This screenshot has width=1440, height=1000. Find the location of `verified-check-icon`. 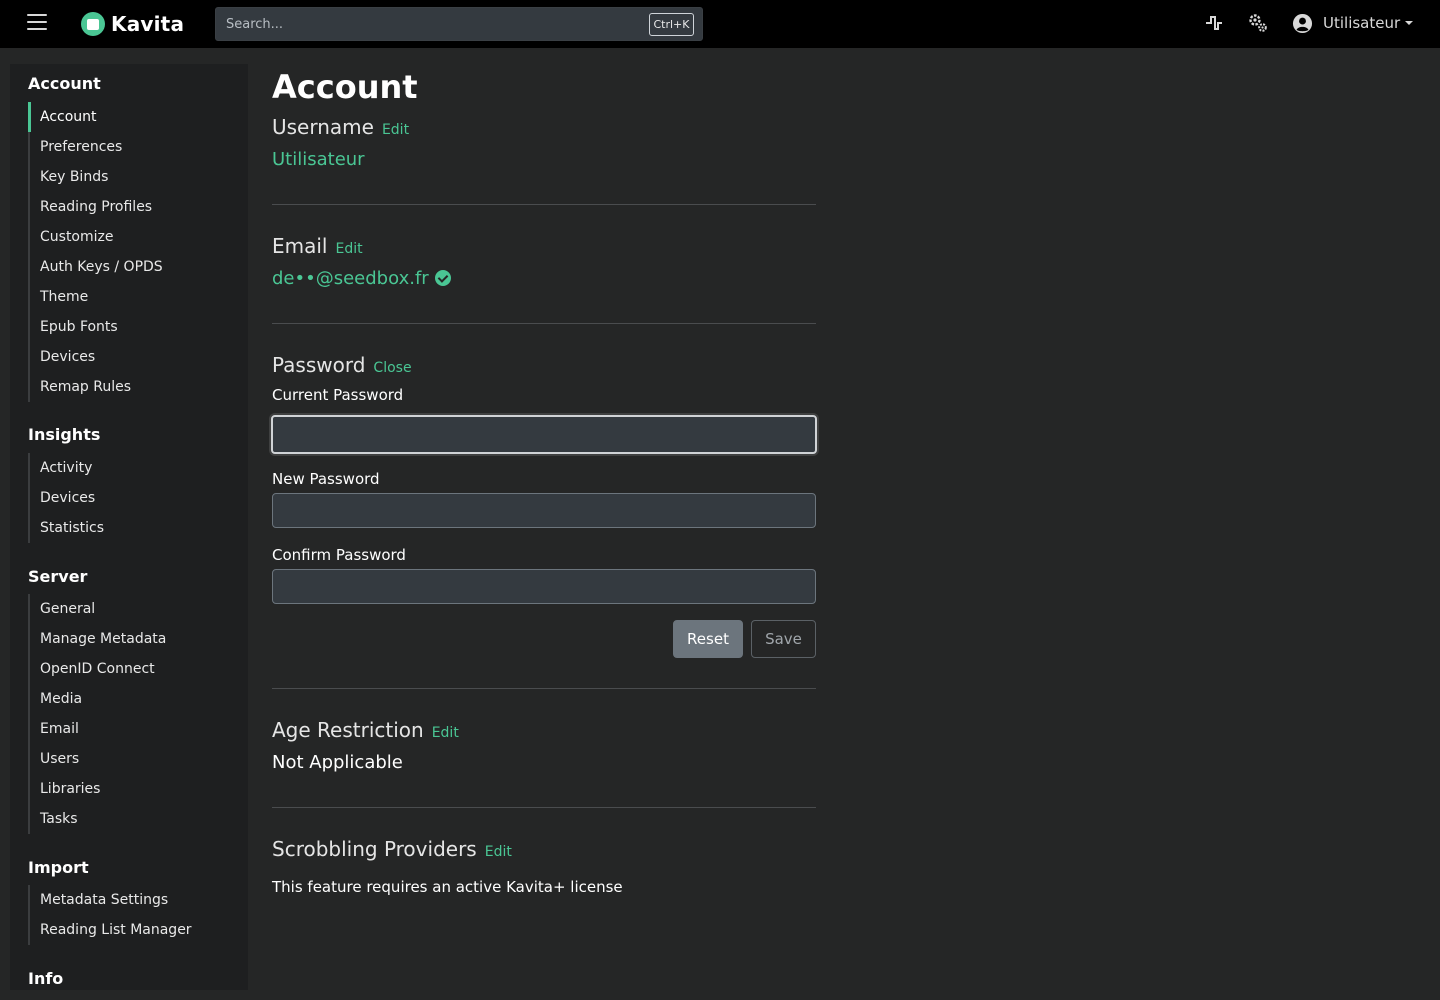

verified-check-icon is located at coordinates (442, 278).